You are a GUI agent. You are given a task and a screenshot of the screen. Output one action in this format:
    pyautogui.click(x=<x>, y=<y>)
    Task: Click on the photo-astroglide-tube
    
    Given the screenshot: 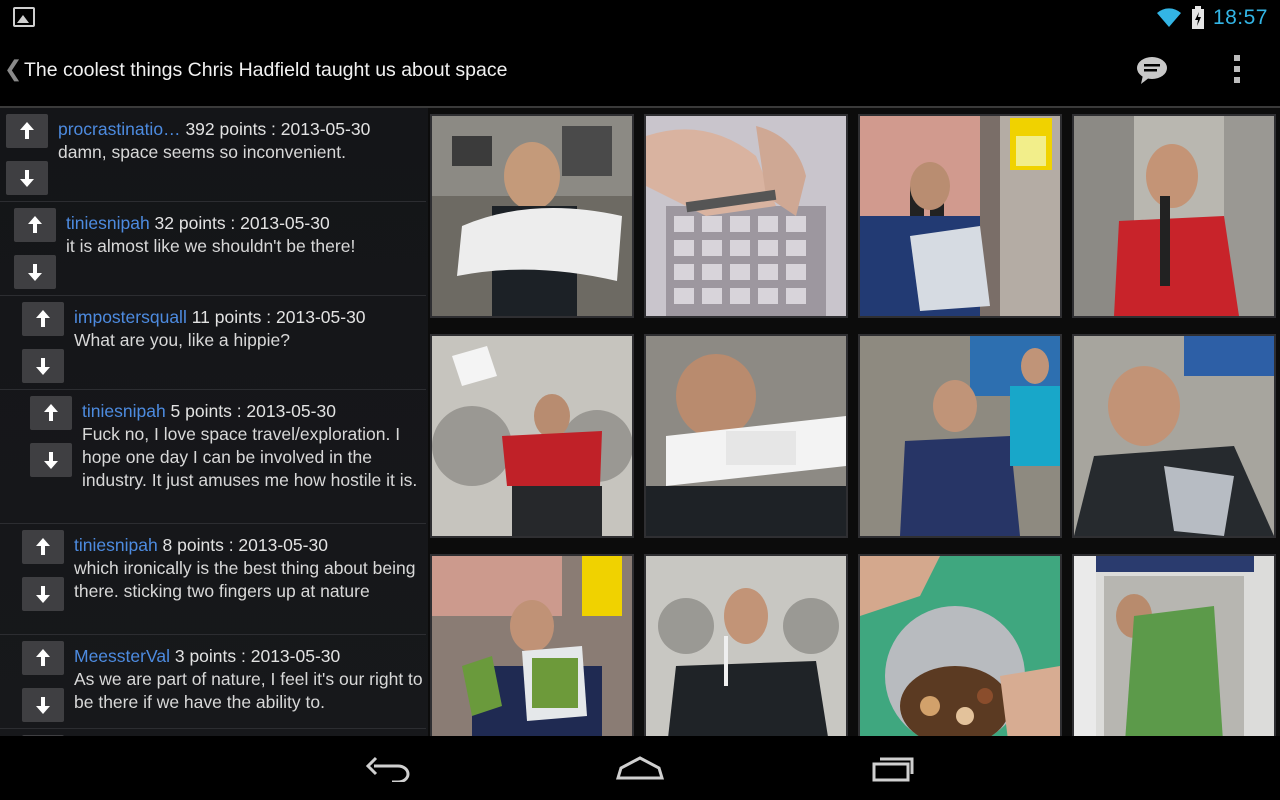 What is the action you would take?
    pyautogui.click(x=746, y=436)
    